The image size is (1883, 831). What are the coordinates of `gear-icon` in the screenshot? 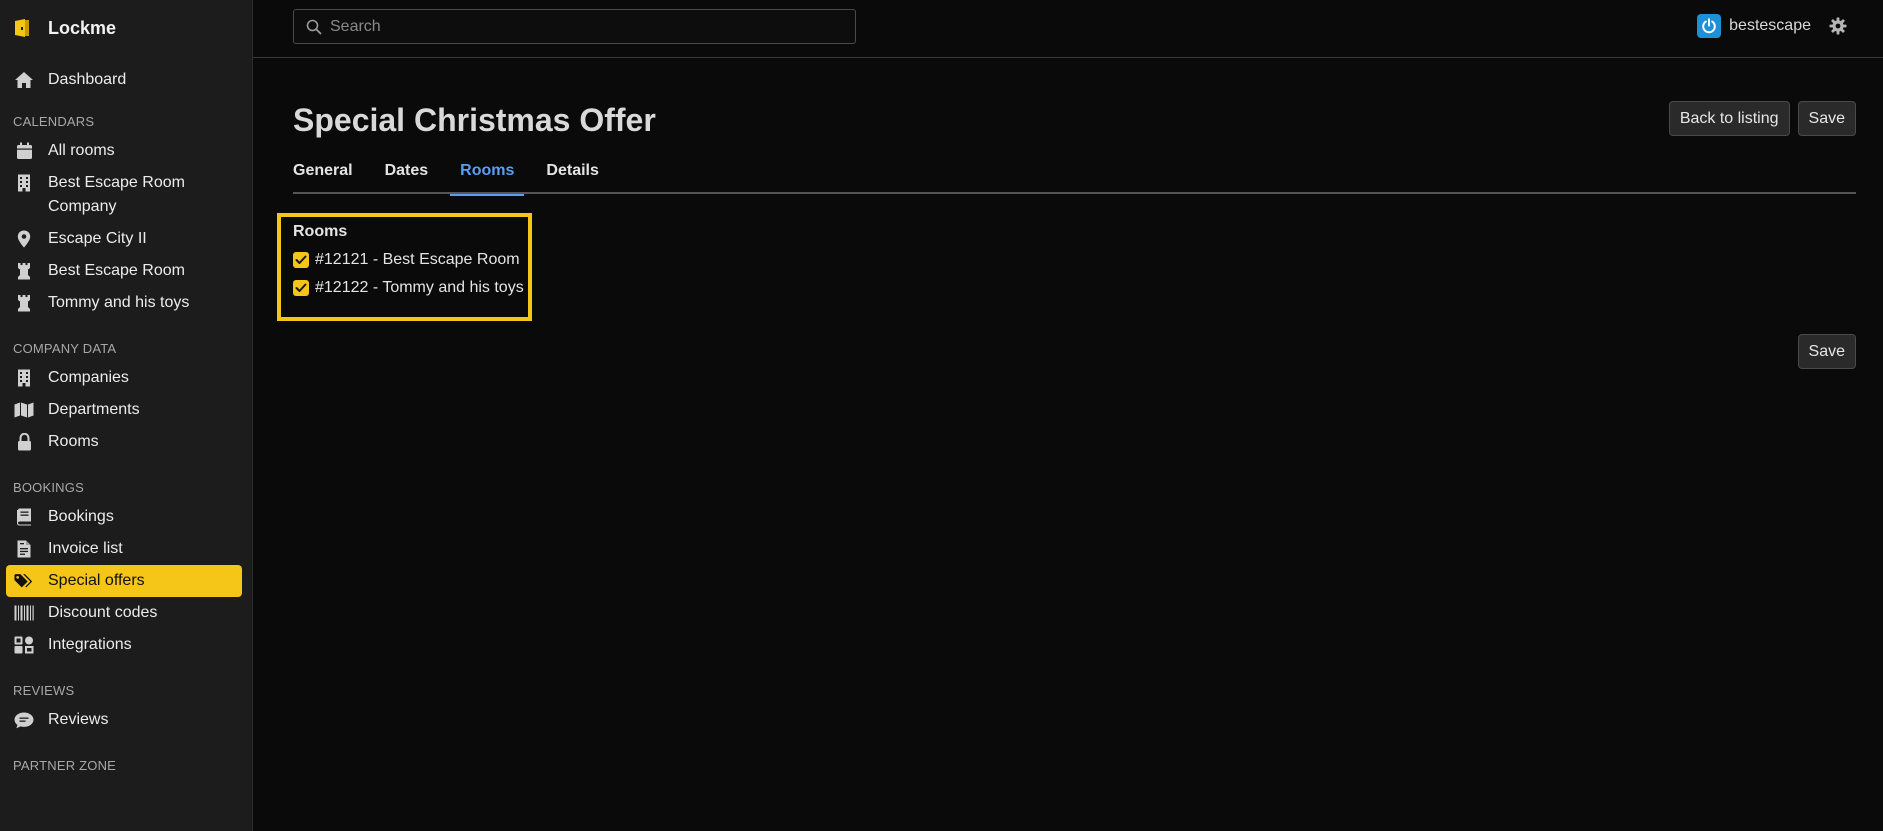 It's located at (1838, 26).